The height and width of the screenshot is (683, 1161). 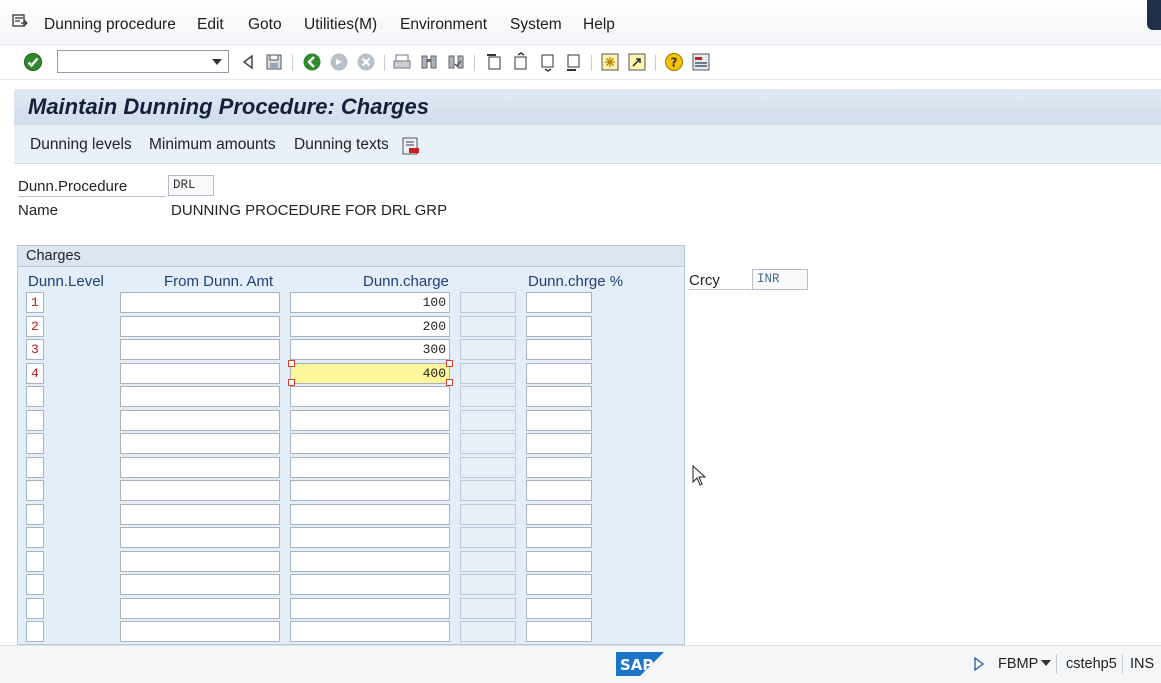 I want to click on shortcut-icon, so click(x=637, y=62).